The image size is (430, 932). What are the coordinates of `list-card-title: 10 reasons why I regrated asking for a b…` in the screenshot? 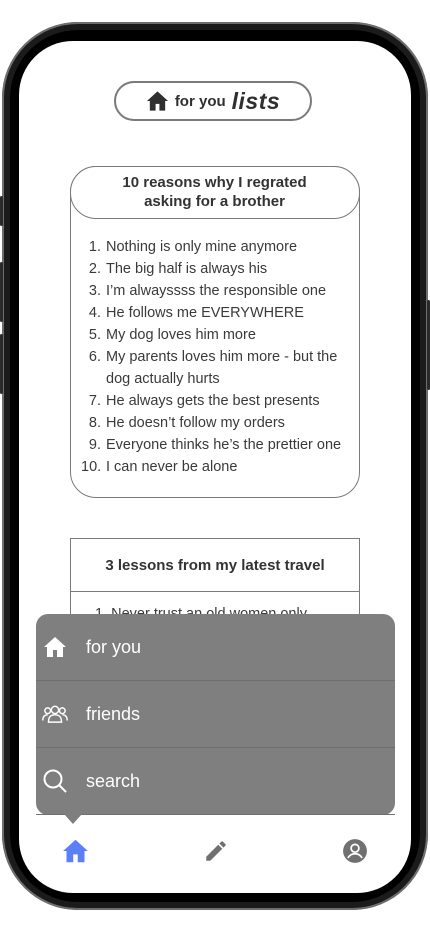 It's located at (214, 192).